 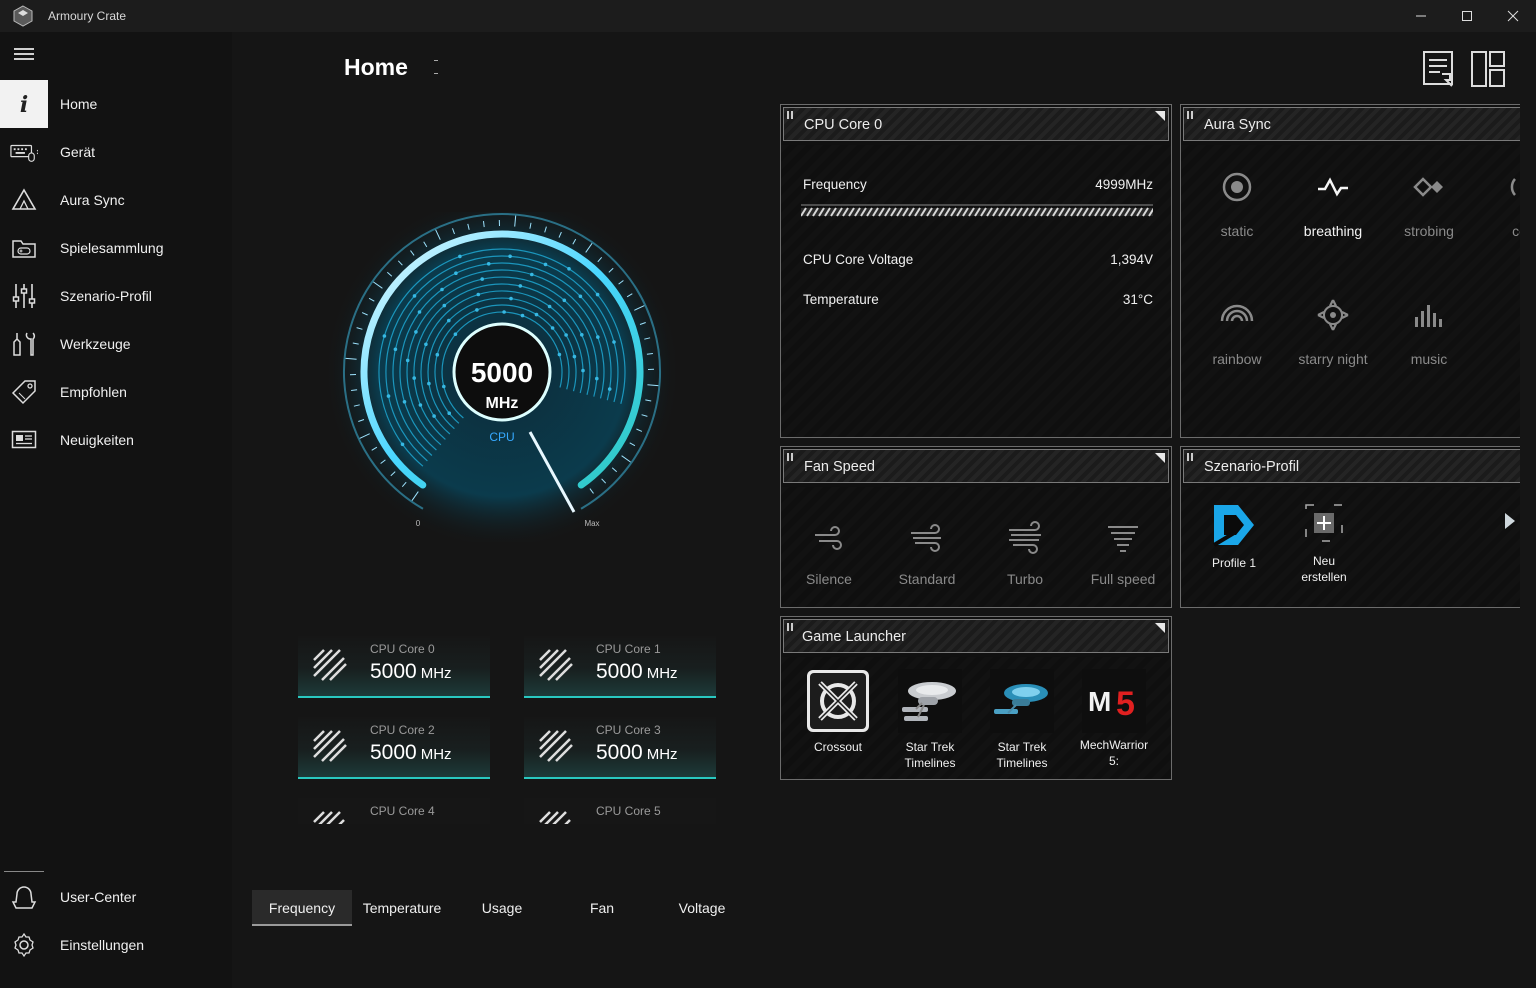 What do you see at coordinates (620, 667) in the screenshot?
I see `cpu-core-card: CPU Core 1 5000 MHz` at bounding box center [620, 667].